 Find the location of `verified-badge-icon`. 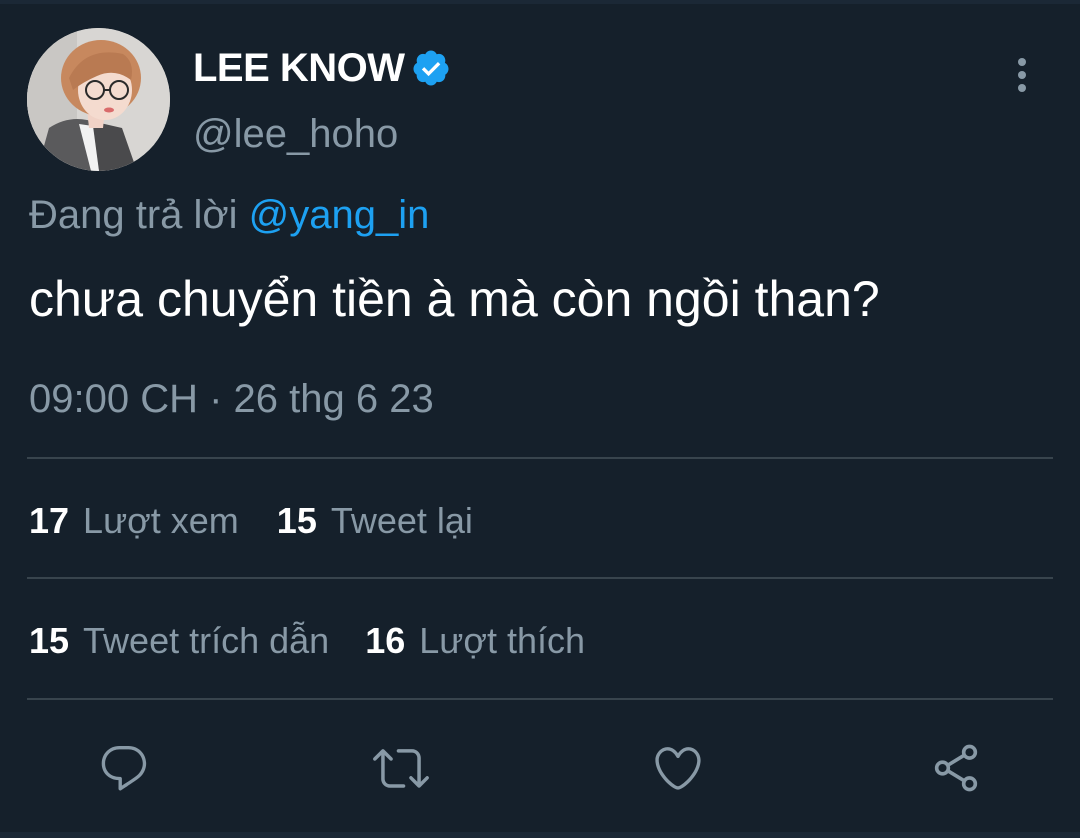

verified-badge-icon is located at coordinates (431, 68).